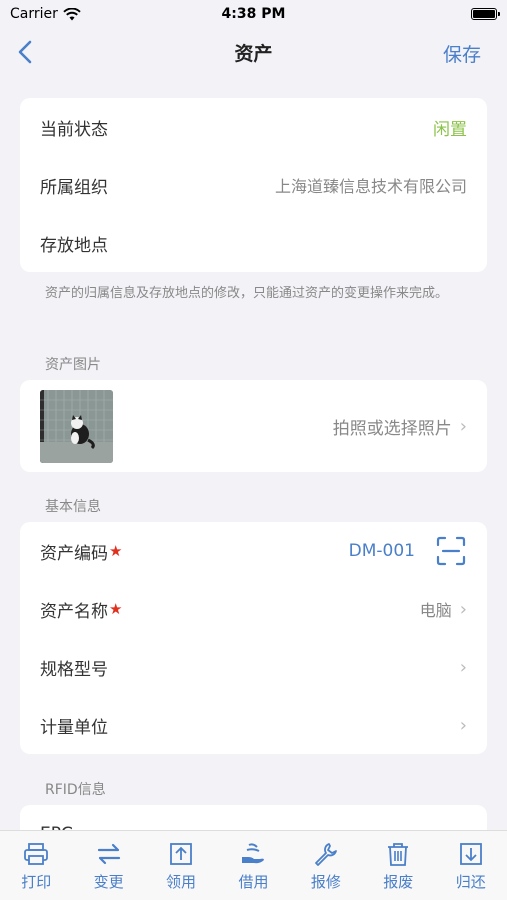  I want to click on organization-value: 上海道臻信息技术有限公司, so click(370, 186).